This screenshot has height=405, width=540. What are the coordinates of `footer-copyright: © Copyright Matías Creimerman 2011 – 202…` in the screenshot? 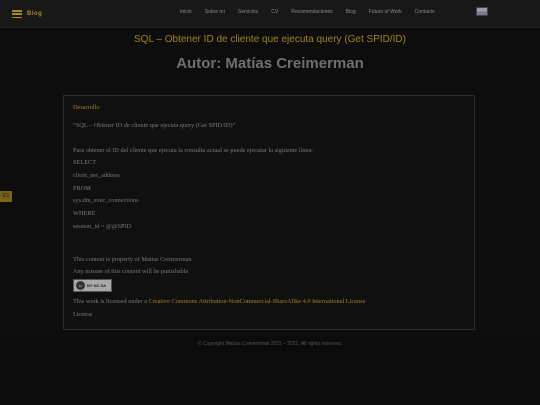 It's located at (270, 344).